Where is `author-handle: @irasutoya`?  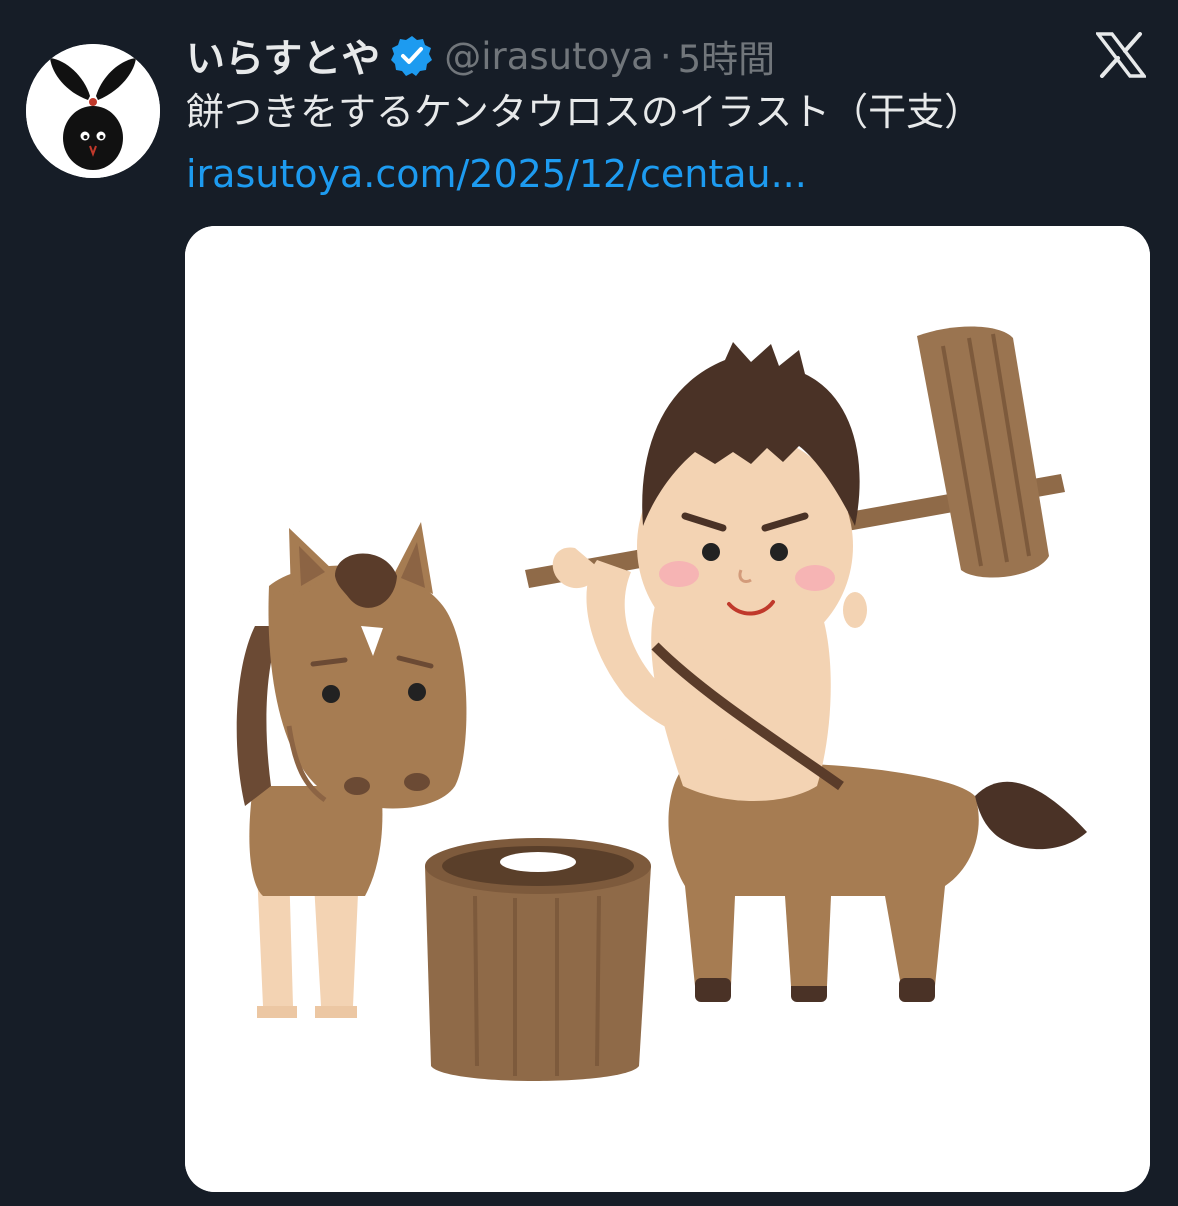
author-handle: @irasutoya is located at coordinates (549, 56).